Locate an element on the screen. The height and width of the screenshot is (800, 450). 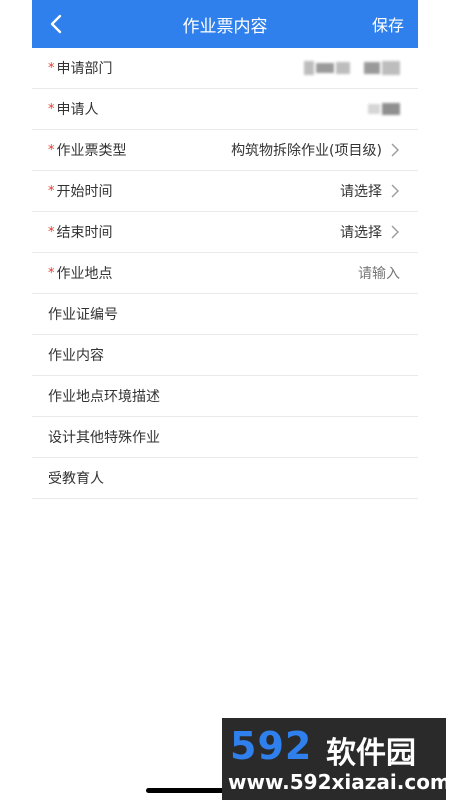
applicant-value is located at coordinates (384, 109).